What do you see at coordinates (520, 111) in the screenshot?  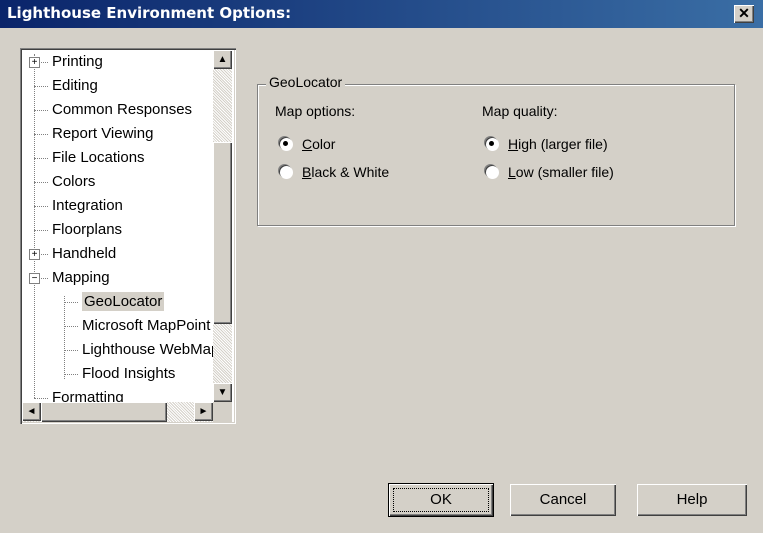 I see `map-quality-label: Map quality:` at bounding box center [520, 111].